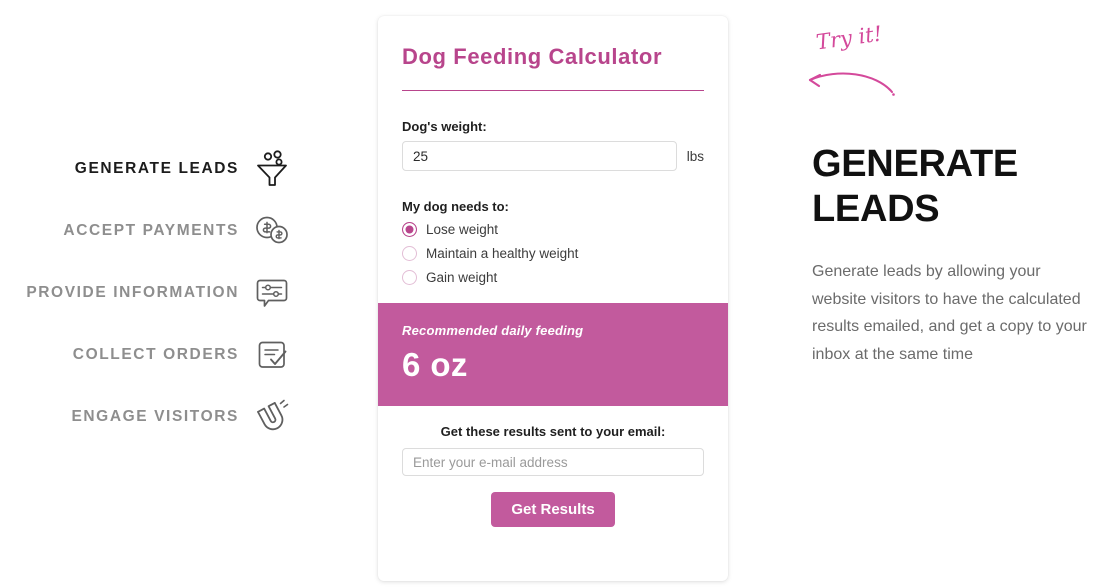  I want to click on feature-item-accept-payments: ACCEPT PAYMENTS, so click(152, 231).